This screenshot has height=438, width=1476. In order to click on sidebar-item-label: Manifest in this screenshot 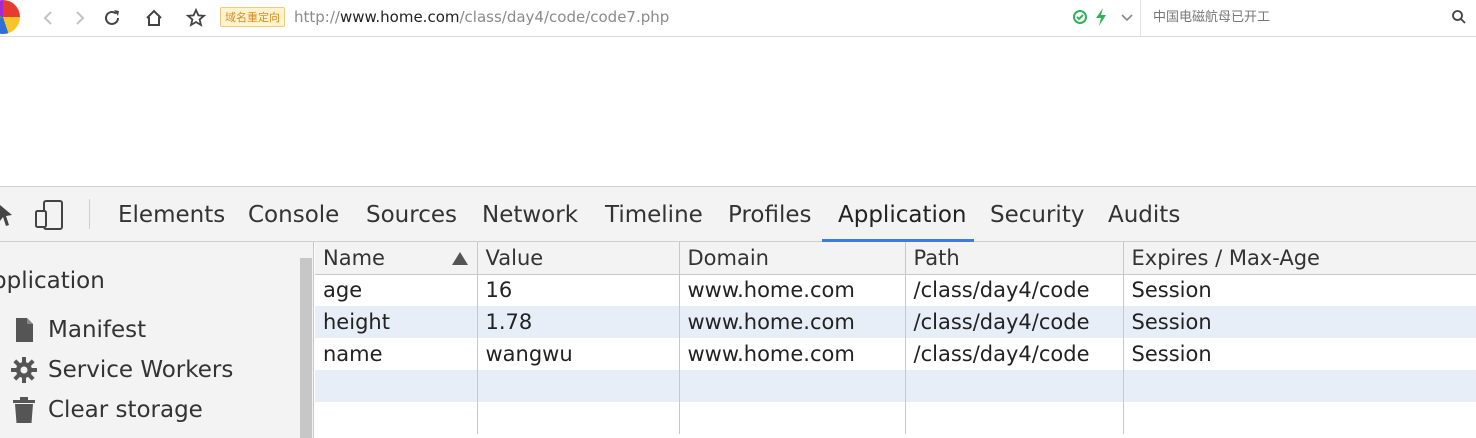, I will do `click(97, 330)`.